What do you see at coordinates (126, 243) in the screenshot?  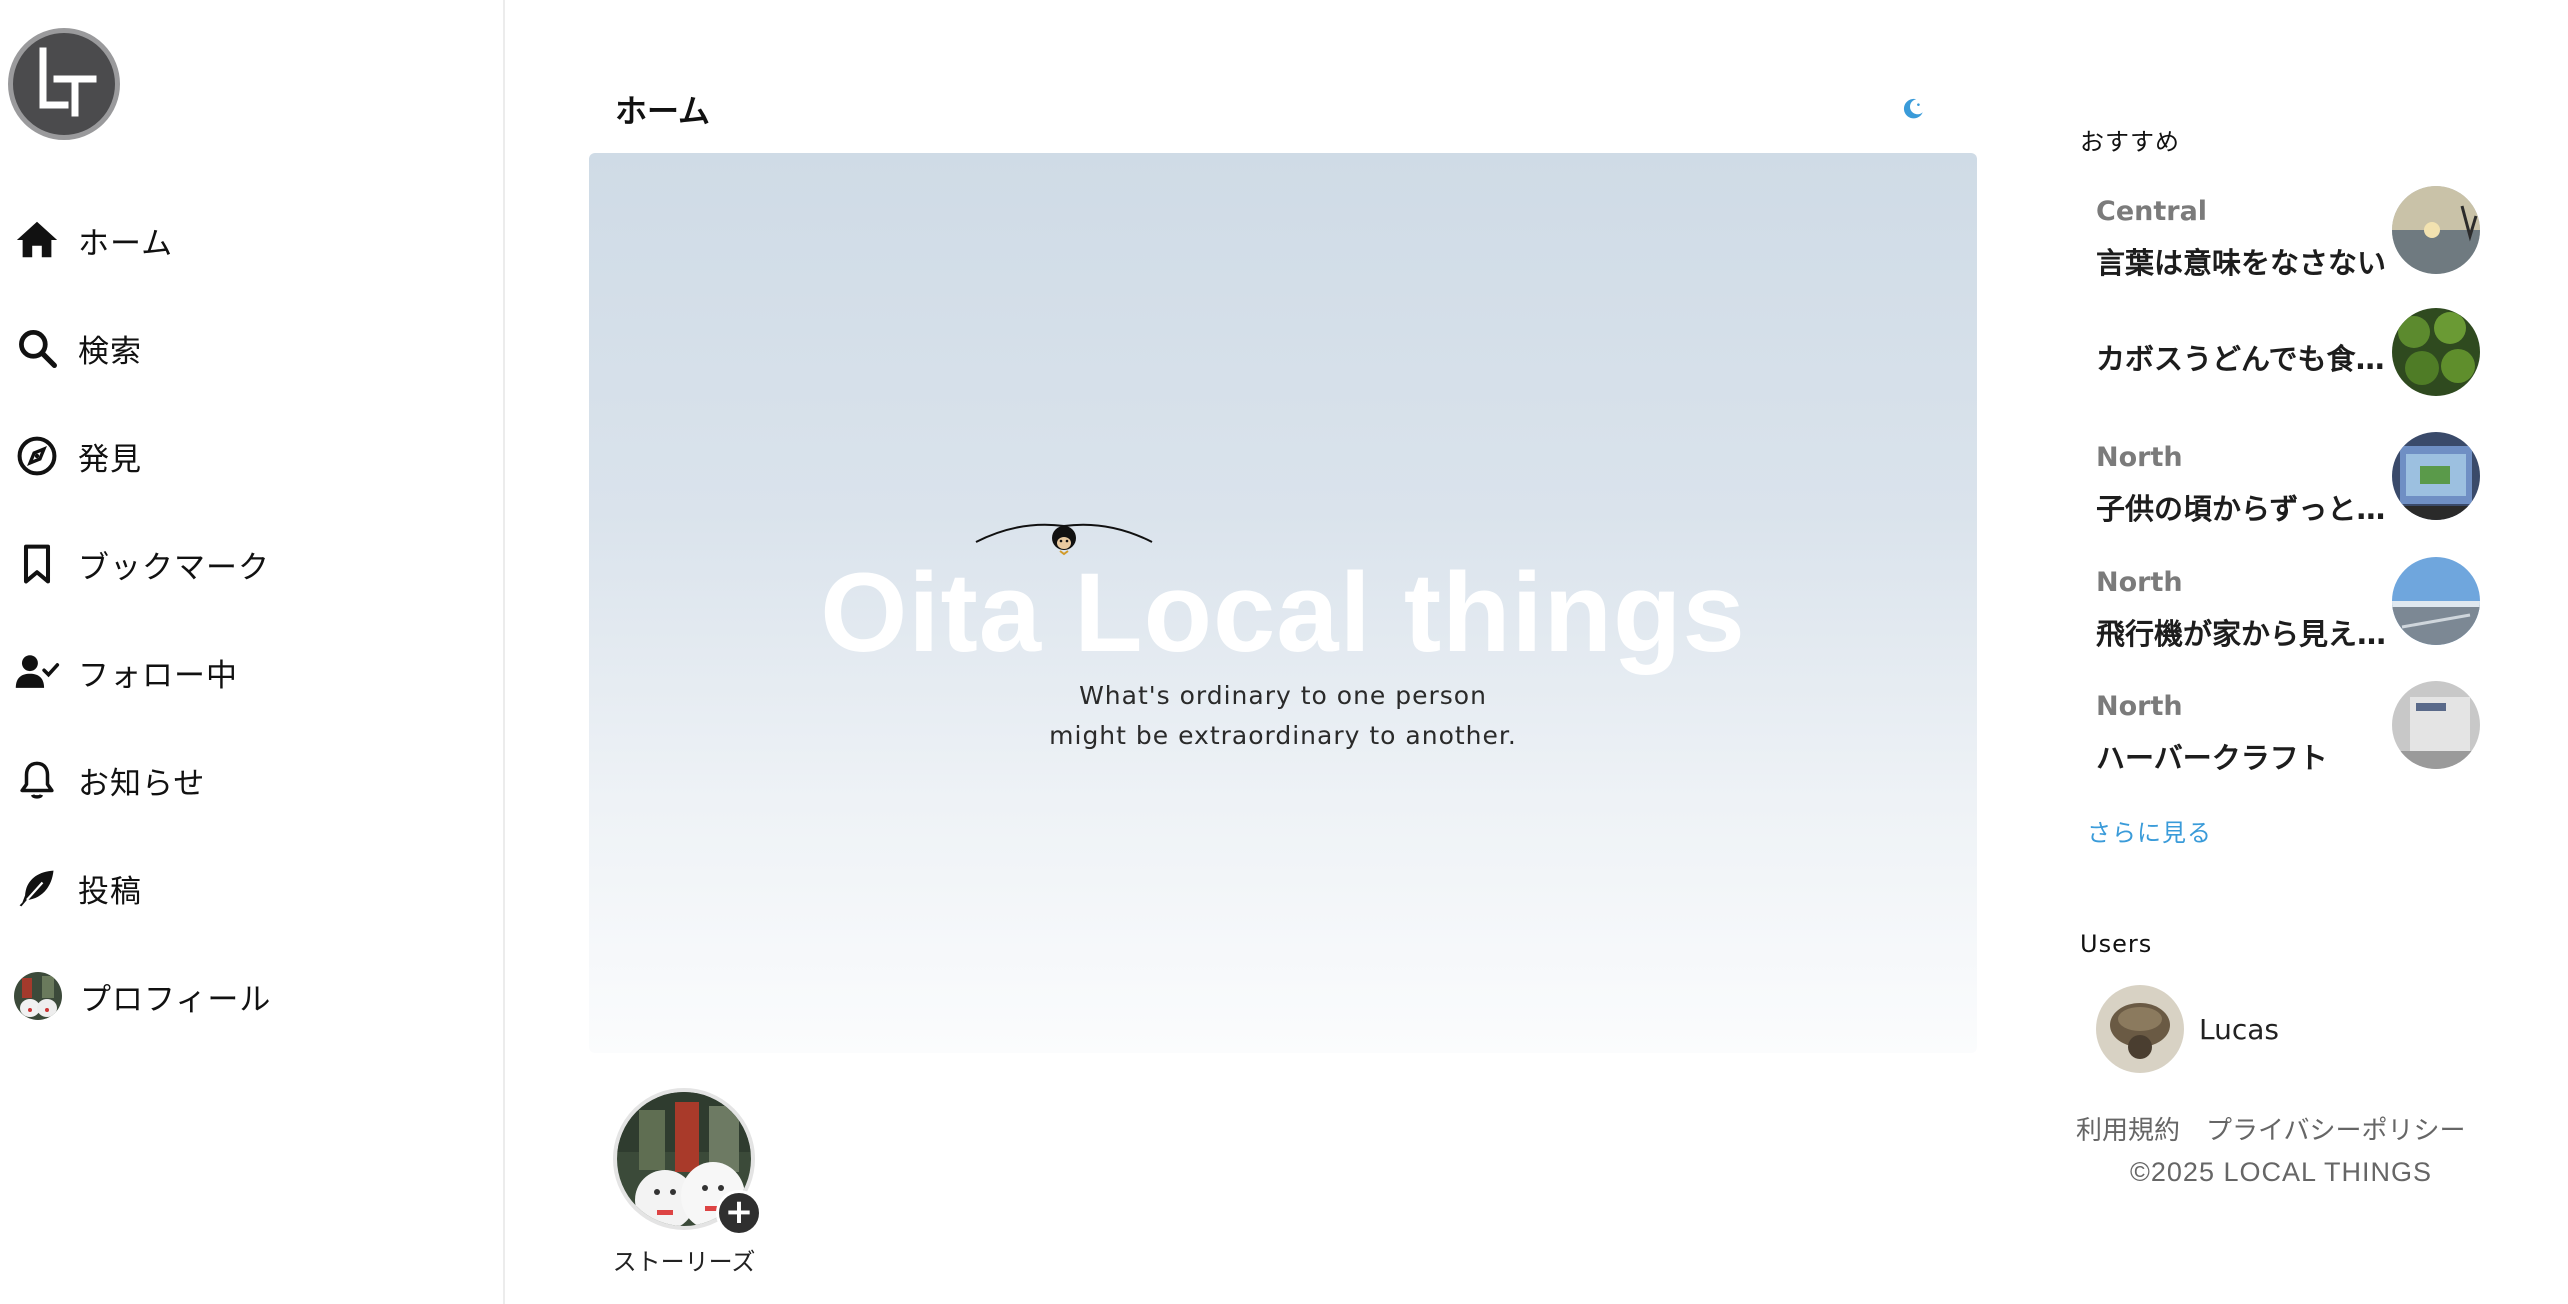 I see `nav-label-home: ホーム` at bounding box center [126, 243].